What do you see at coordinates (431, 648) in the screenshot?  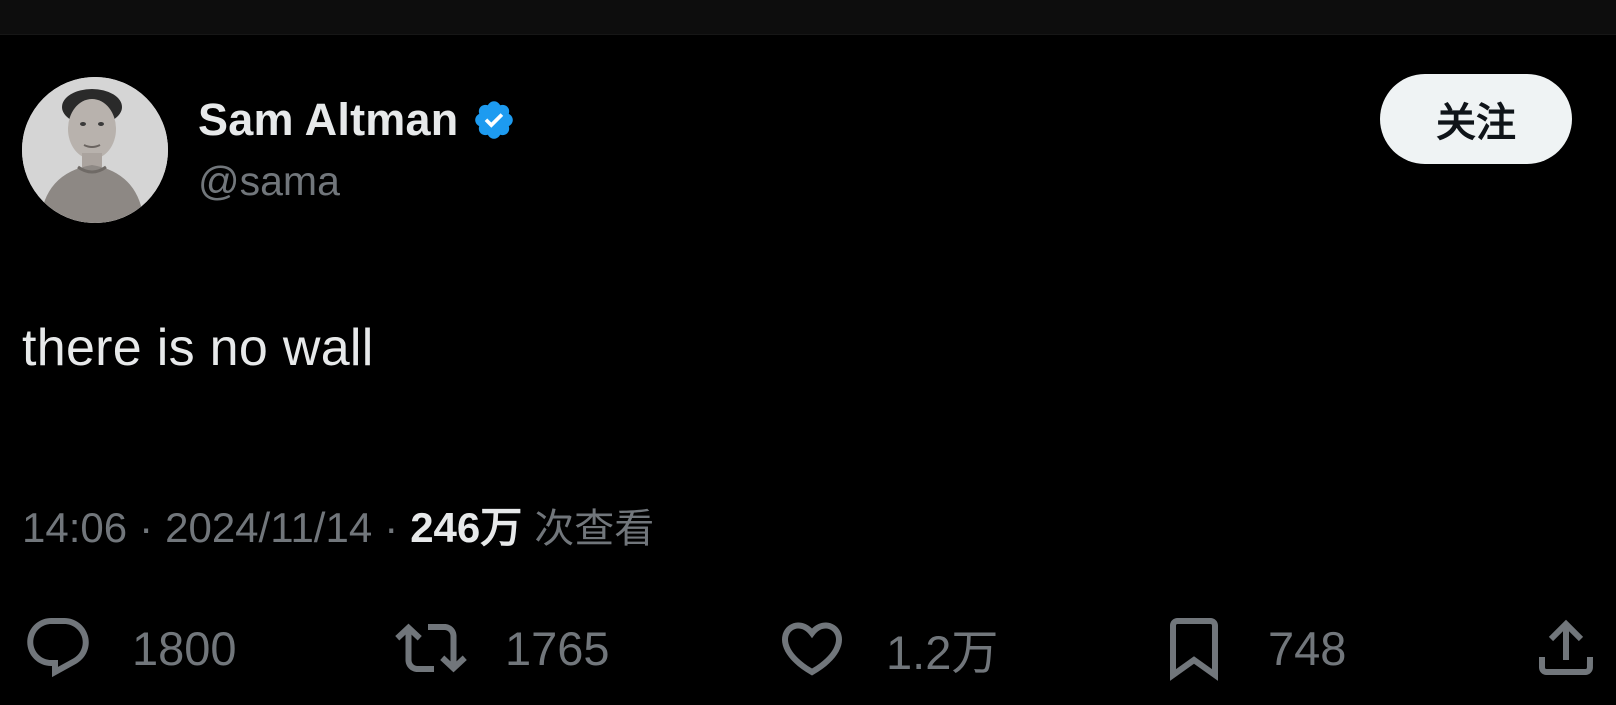 I see `retweet-icon` at bounding box center [431, 648].